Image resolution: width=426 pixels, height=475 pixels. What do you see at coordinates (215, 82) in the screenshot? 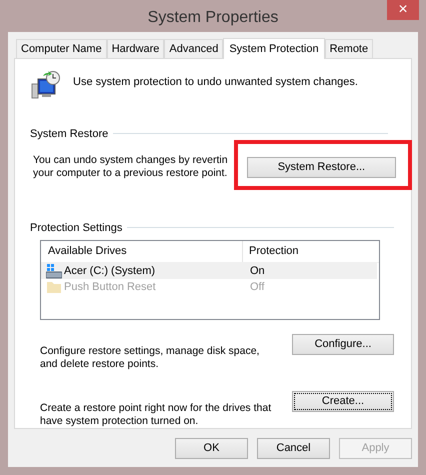
I see `intro-text: Use system protection to undo unwanted system changes.` at bounding box center [215, 82].